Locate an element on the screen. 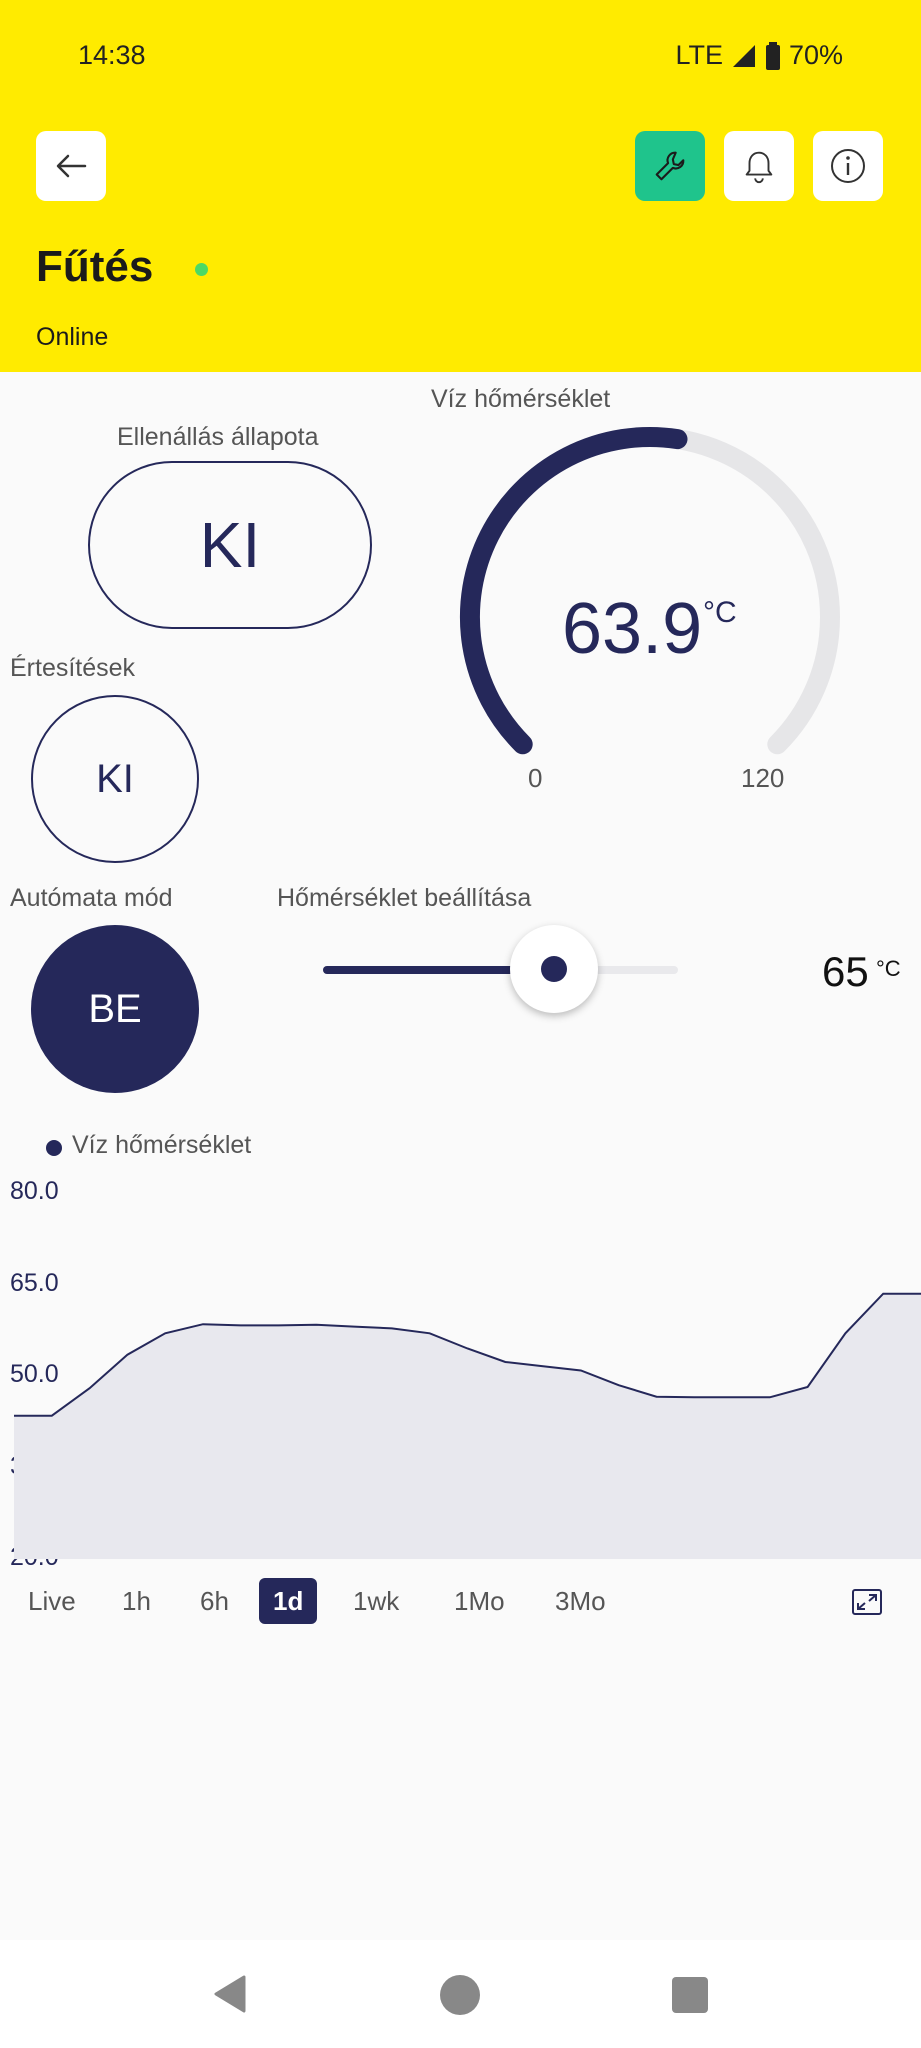  resistance-label: Ellenállás állapota is located at coordinates (218, 437).